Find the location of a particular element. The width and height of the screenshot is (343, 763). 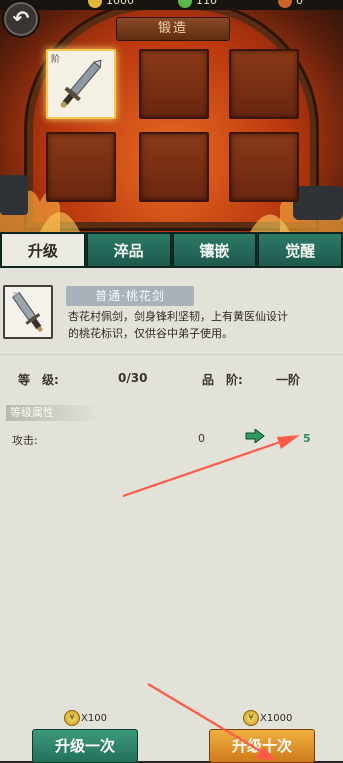

tab-inlay: 镶嵌 is located at coordinates (214, 250).